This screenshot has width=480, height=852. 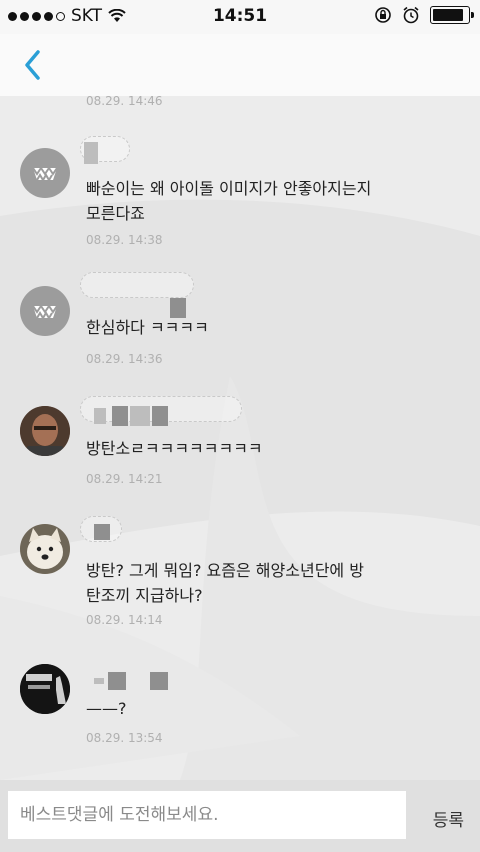 What do you see at coordinates (207, 815) in the screenshot?
I see `comment-input` at bounding box center [207, 815].